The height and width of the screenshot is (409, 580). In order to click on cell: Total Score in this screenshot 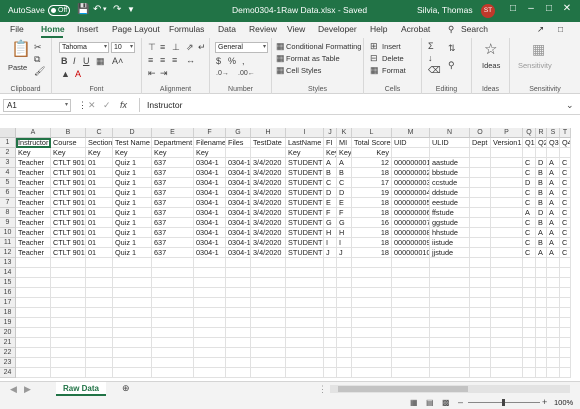, I will do `click(372, 143)`.